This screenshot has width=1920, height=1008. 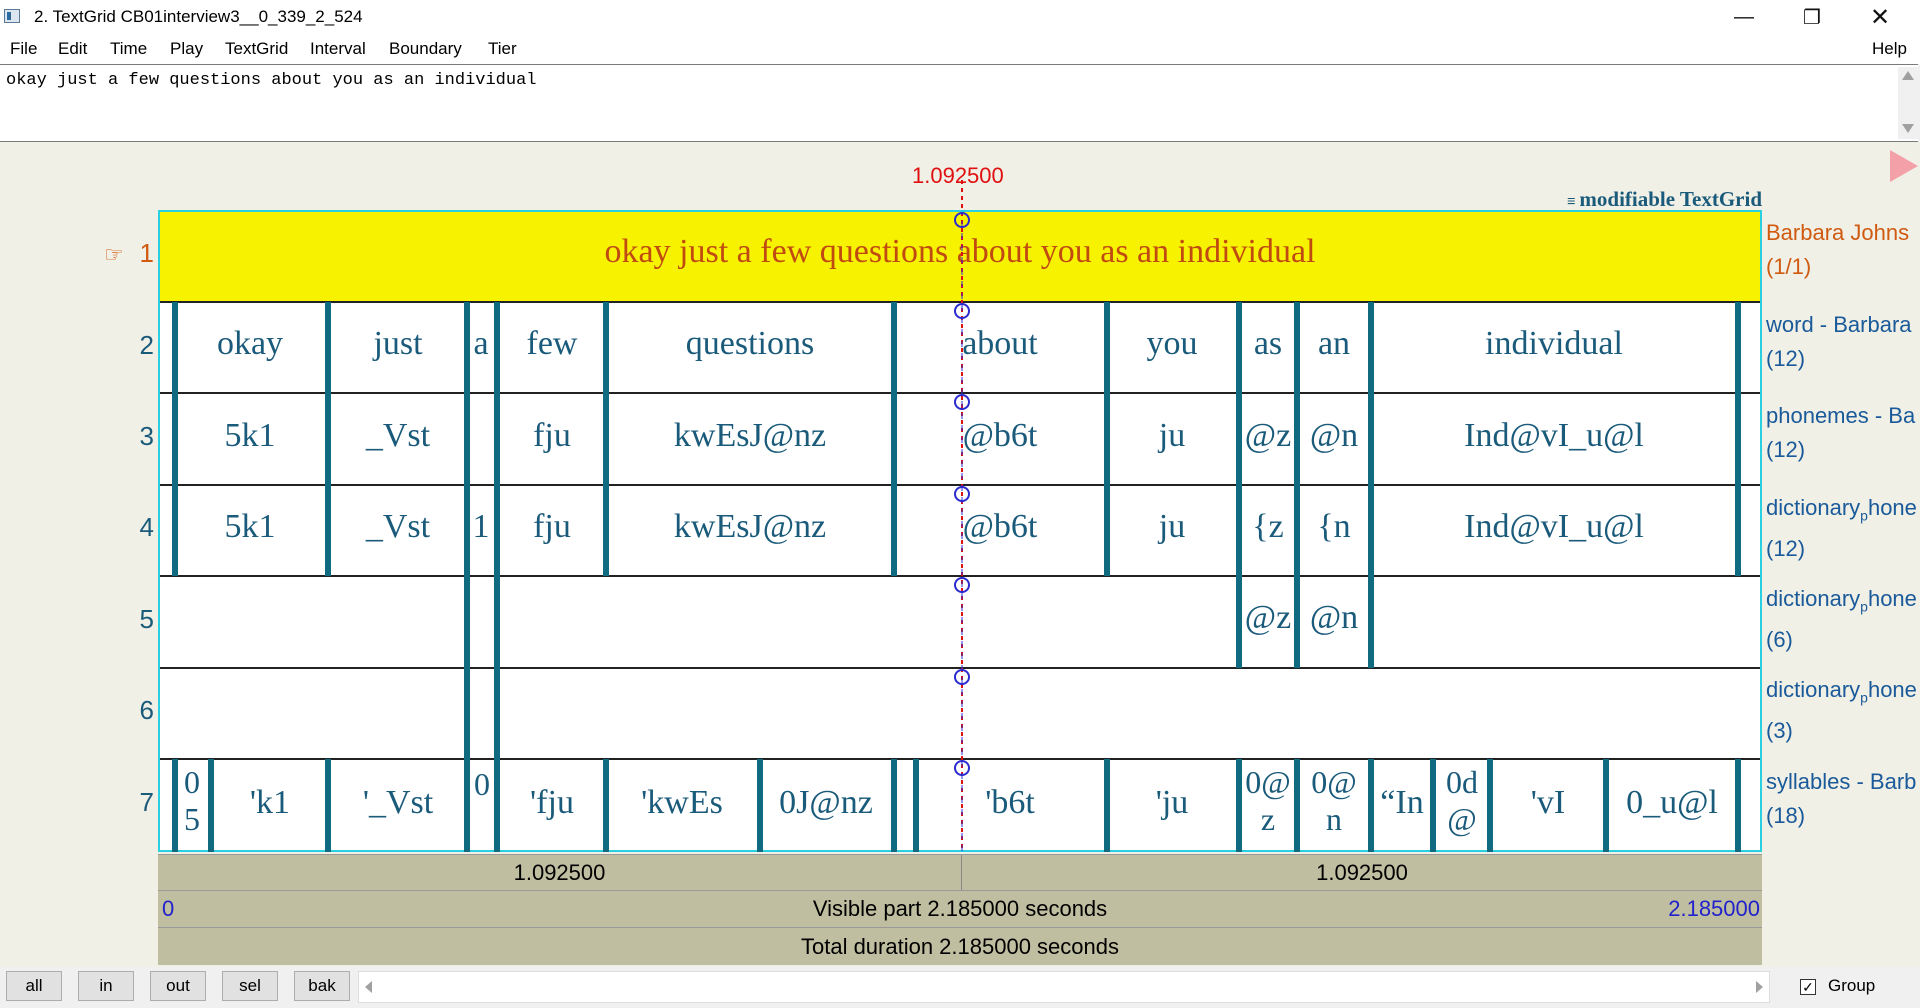 I want to click on close-button: ✕, so click(x=1880, y=17).